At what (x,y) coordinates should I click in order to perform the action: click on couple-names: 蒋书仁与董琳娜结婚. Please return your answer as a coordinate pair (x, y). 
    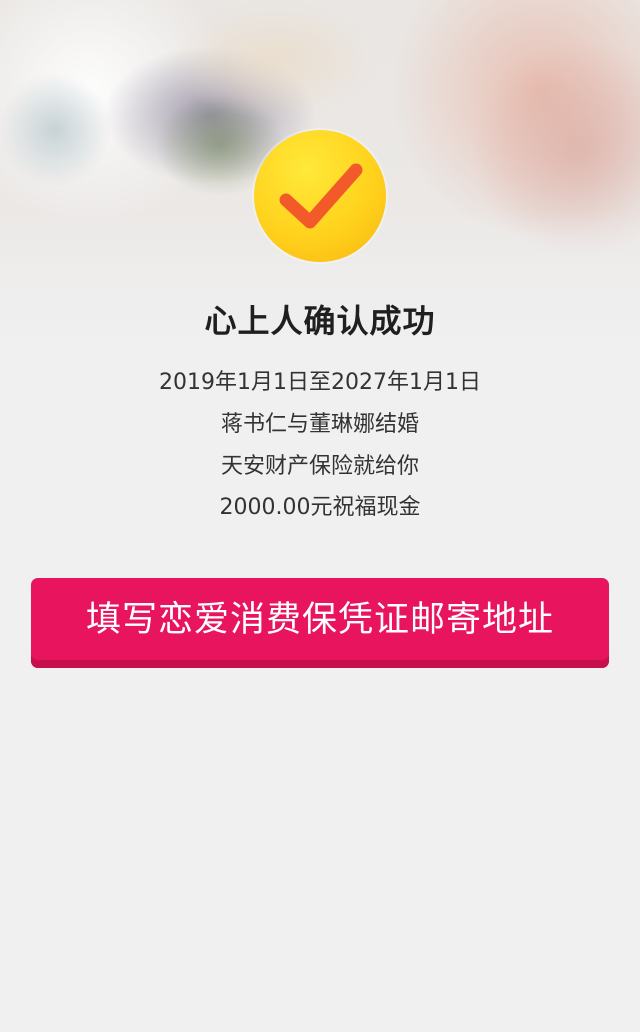
    Looking at the image, I should click on (319, 424).